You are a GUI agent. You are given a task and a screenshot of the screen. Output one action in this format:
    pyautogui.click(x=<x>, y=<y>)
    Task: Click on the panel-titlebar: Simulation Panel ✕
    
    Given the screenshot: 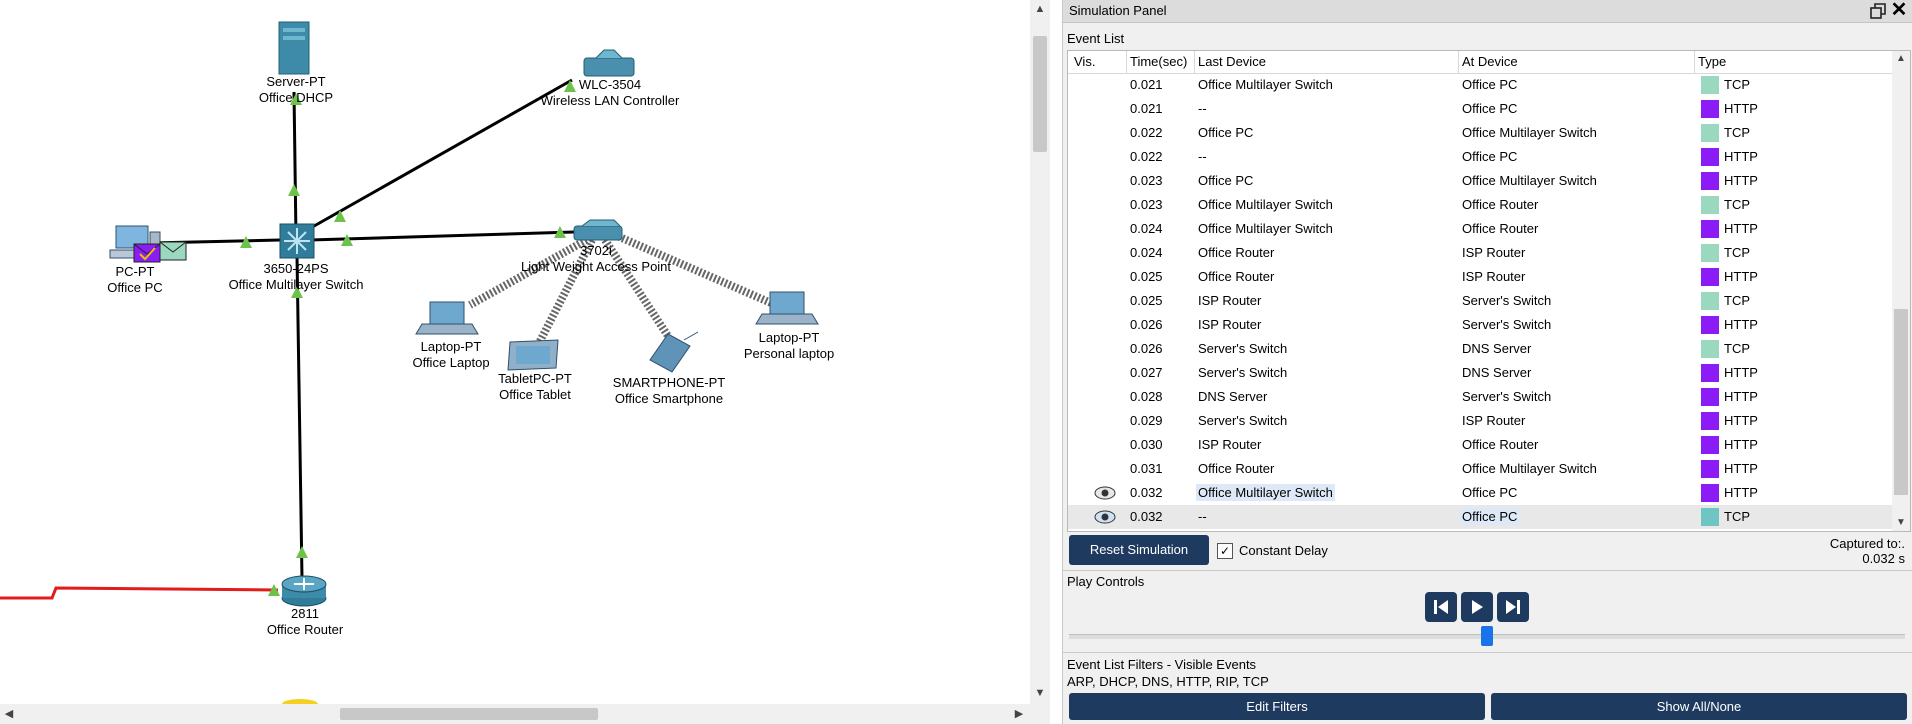 What is the action you would take?
    pyautogui.click(x=1487, y=11)
    